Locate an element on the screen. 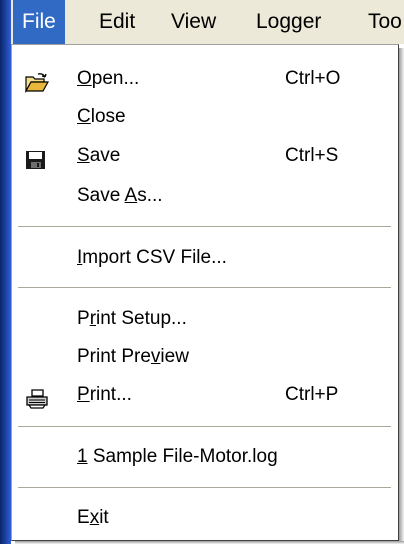 Image resolution: width=404 pixels, height=544 pixels. menu-item-print-preview: Print Preview is located at coordinates (204, 357).